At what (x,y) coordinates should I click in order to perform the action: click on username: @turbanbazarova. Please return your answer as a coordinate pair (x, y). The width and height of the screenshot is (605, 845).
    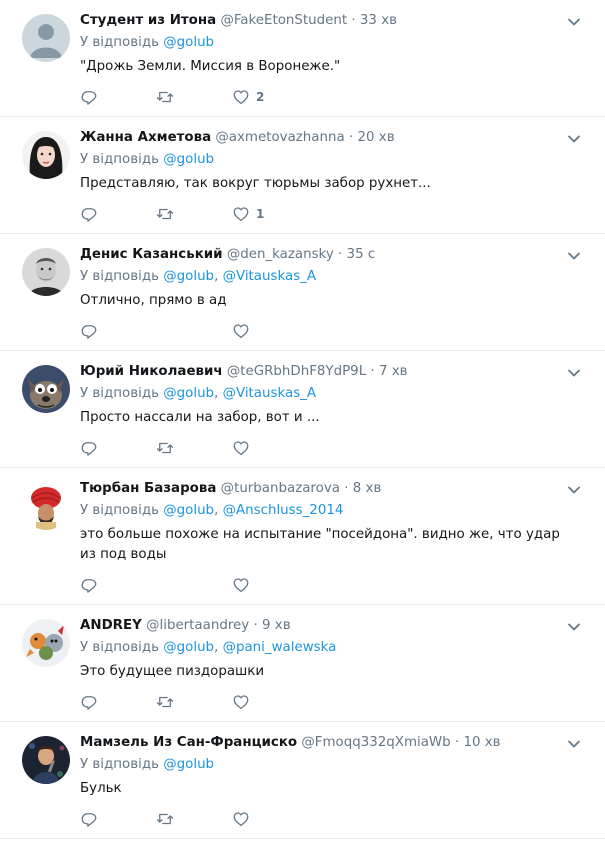
    Looking at the image, I should click on (280, 488).